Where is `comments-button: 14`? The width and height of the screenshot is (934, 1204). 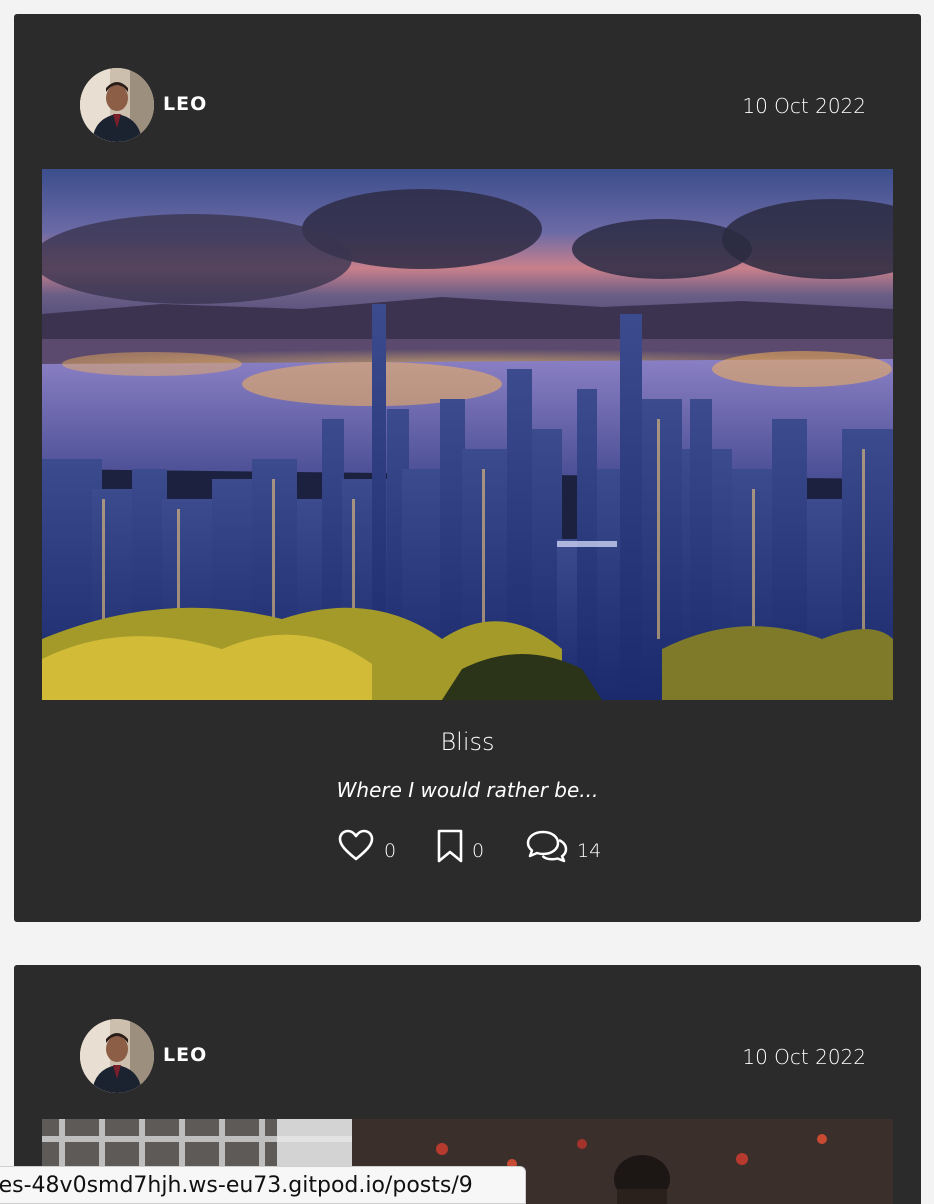 comments-button: 14 is located at coordinates (566, 849).